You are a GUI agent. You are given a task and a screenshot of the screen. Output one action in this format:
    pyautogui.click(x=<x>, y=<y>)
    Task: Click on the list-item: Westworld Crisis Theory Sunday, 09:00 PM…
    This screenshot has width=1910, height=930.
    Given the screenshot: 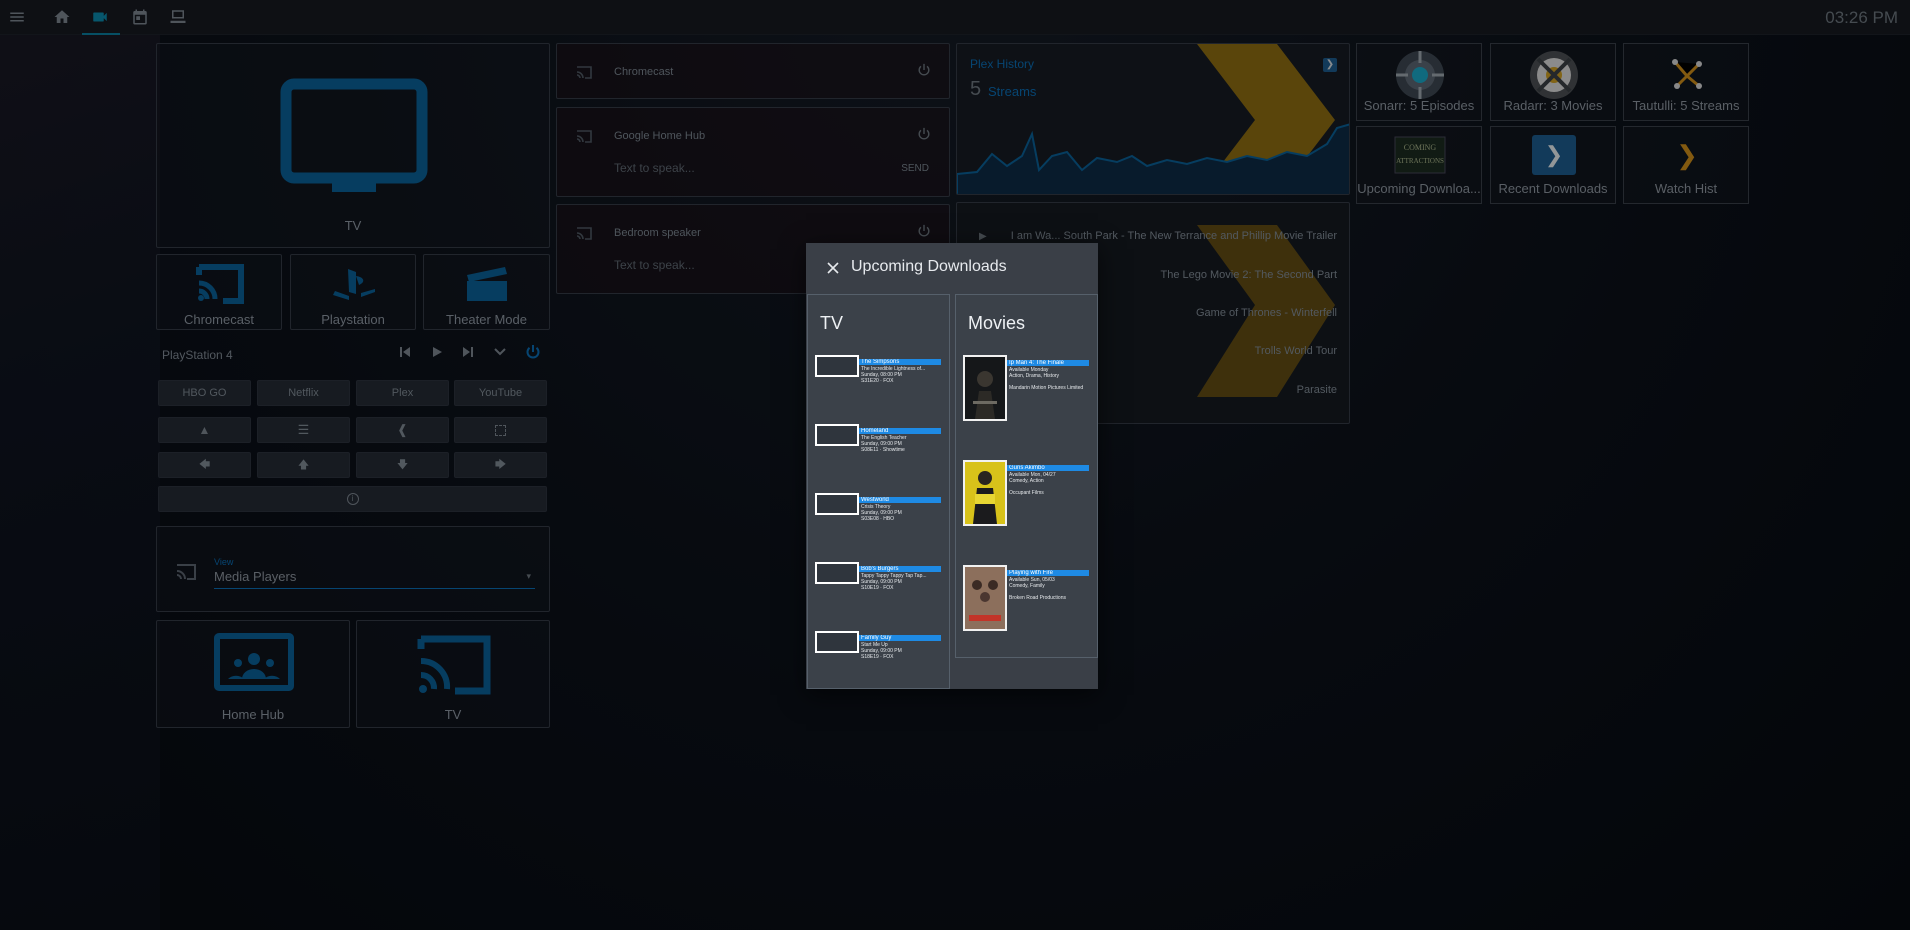 What is the action you would take?
    pyautogui.click(x=879, y=508)
    